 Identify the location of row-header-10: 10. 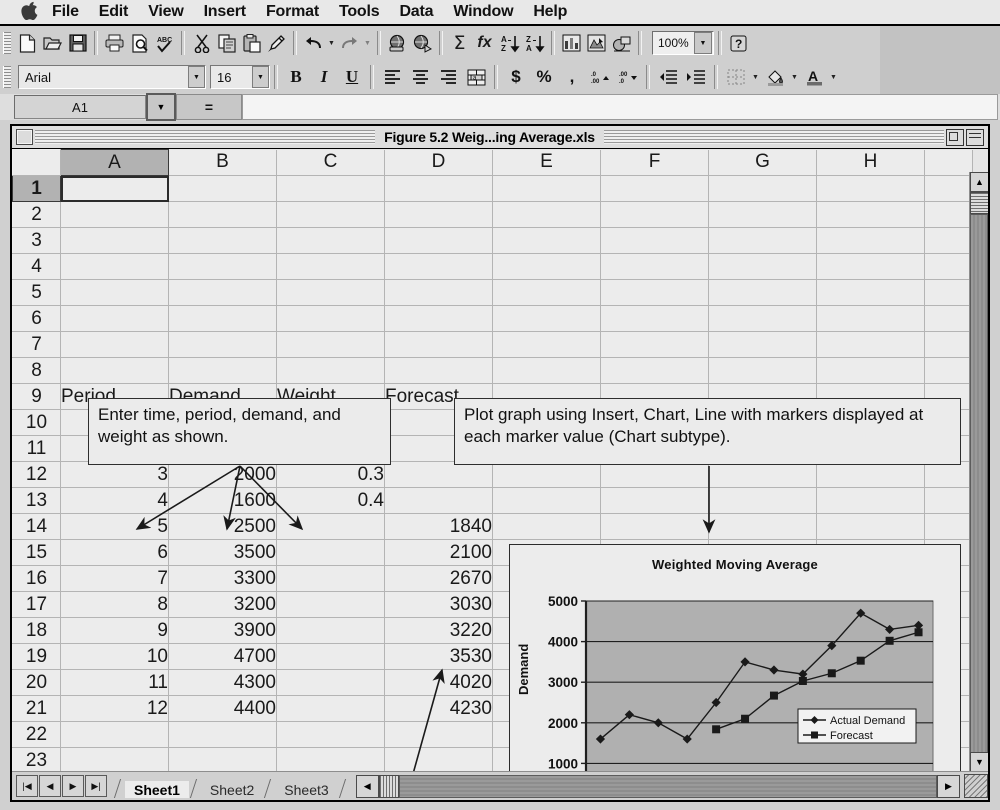
(36, 422).